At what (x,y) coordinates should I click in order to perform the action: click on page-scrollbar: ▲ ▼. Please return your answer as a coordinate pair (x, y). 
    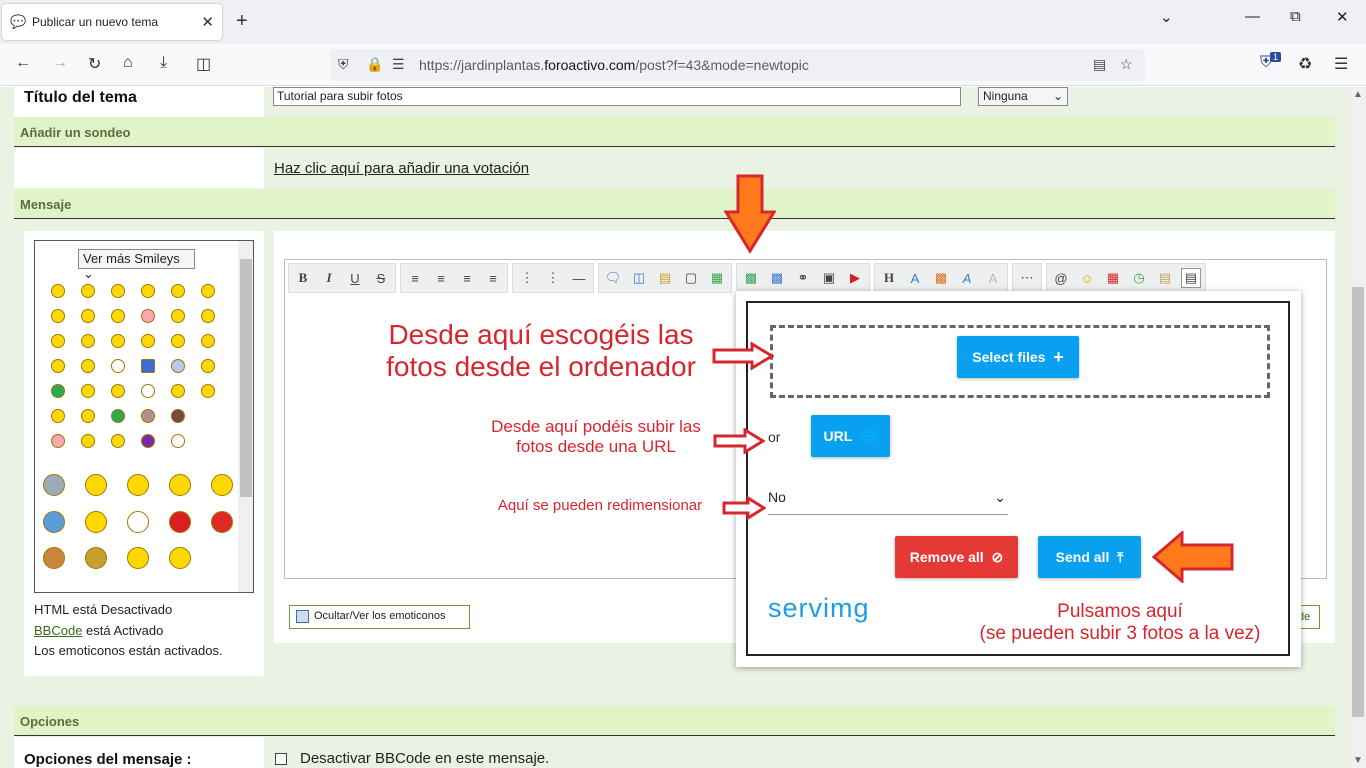
    Looking at the image, I should click on (1358, 427).